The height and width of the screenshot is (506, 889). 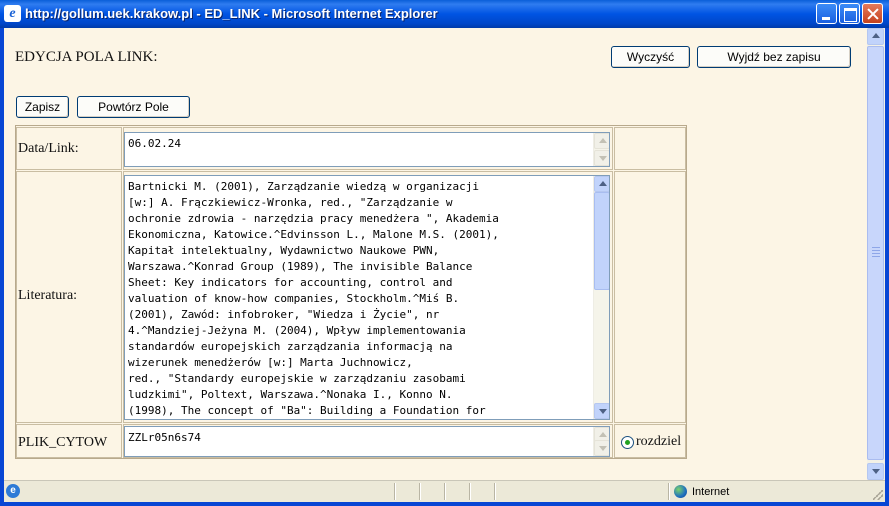 What do you see at coordinates (849, 13) in the screenshot?
I see `maximize-button` at bounding box center [849, 13].